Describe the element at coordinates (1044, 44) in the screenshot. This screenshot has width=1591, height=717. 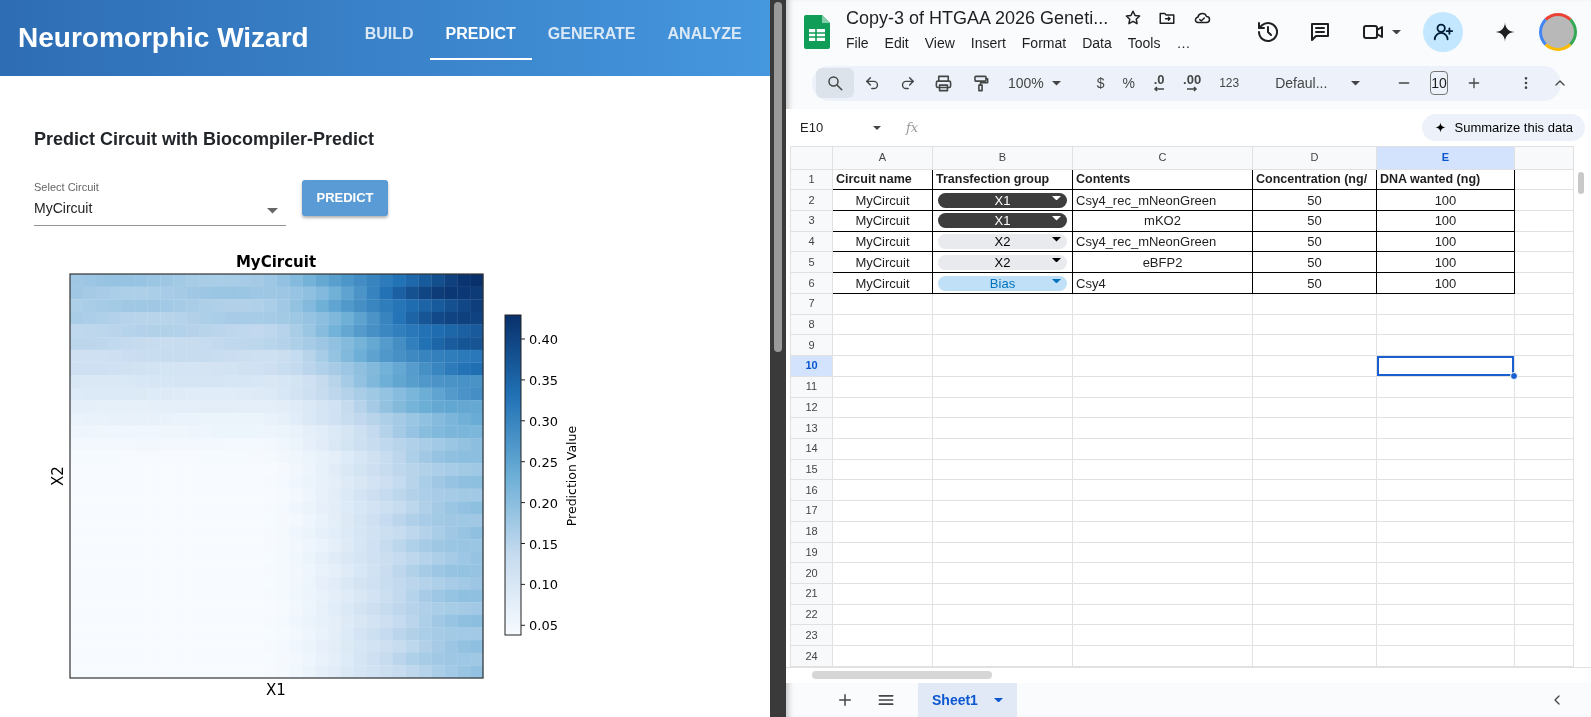
I see `menu-item: Format` at that location.